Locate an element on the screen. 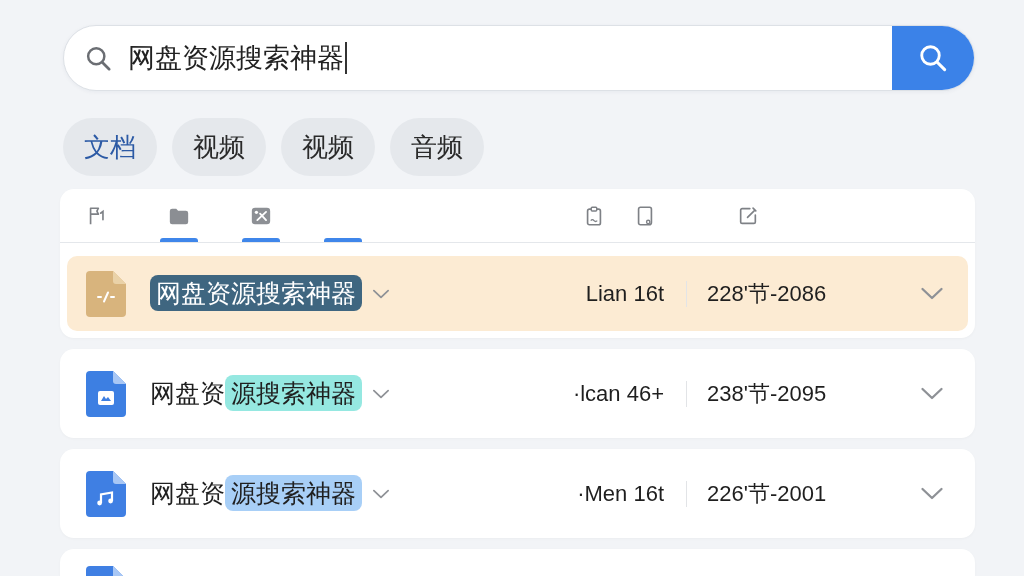 Image resolution: width=1024 pixels, height=576 pixels. category-tab: 音频 is located at coordinates (437, 147).